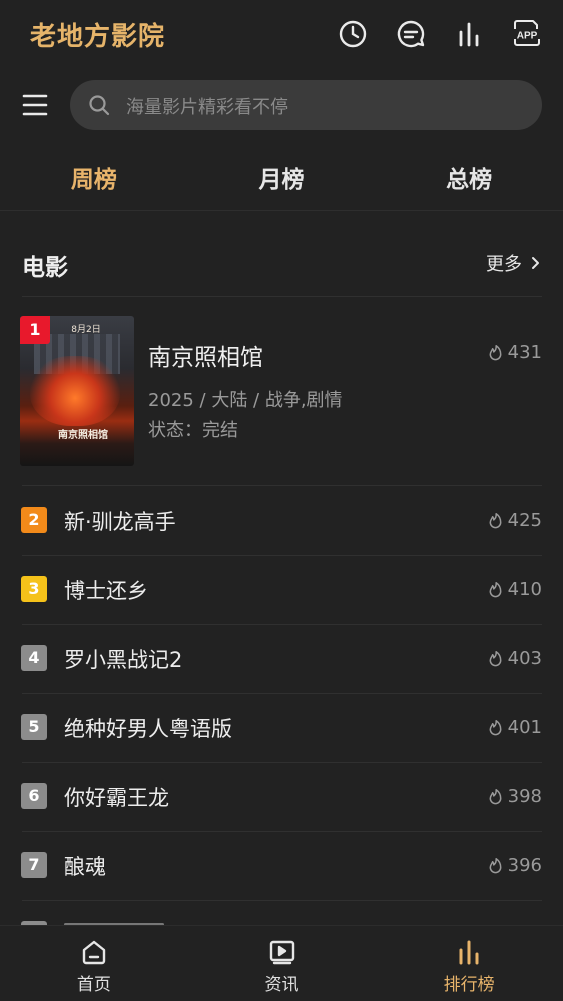 This screenshot has width=563, height=1001. What do you see at coordinates (281, 589) in the screenshot?
I see `list-item: 3 博士还乡 410` at bounding box center [281, 589].